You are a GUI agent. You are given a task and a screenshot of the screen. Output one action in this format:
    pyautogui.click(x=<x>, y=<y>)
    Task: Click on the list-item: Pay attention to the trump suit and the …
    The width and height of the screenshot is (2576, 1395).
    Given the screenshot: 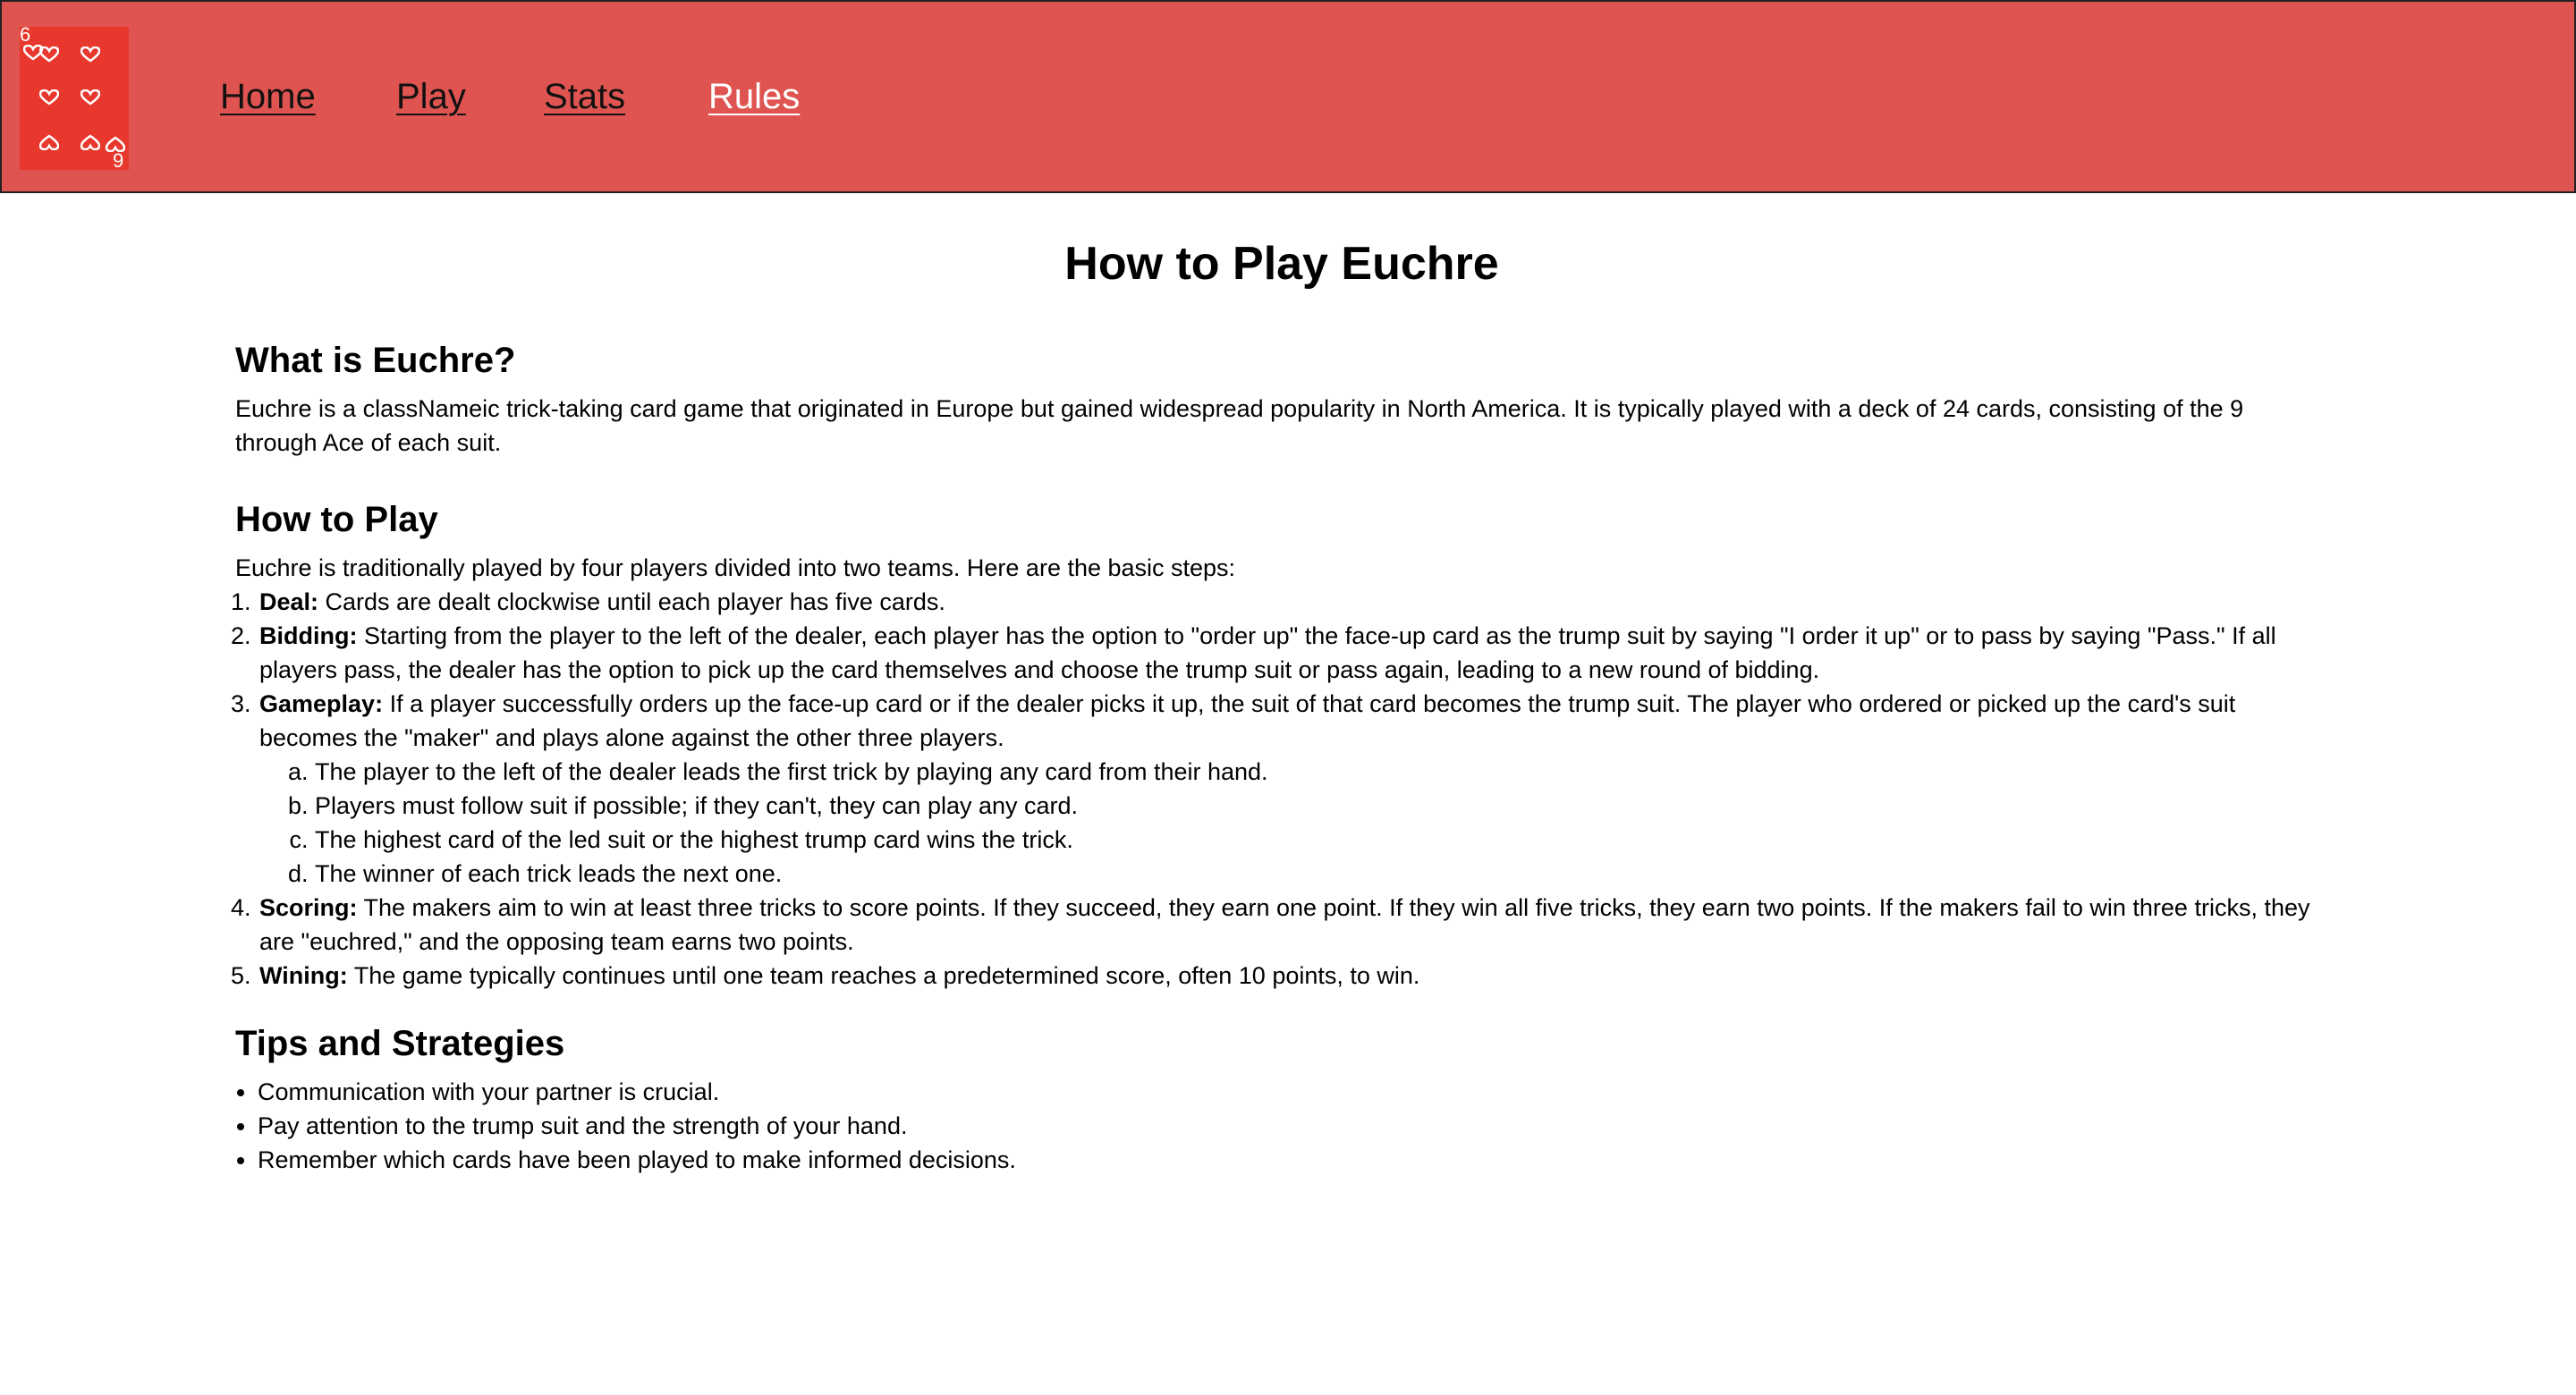 What is the action you would take?
    pyautogui.click(x=1293, y=1126)
    